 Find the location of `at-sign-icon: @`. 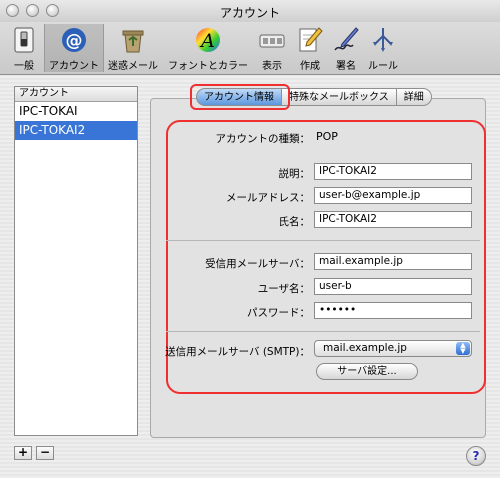

at-sign-icon: @ is located at coordinates (74, 40).